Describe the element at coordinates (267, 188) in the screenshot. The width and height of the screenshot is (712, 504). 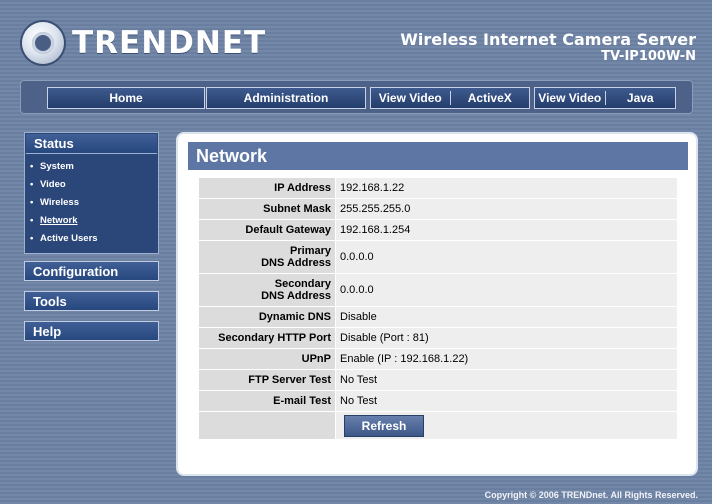
I see `row-label: IP Address` at that location.